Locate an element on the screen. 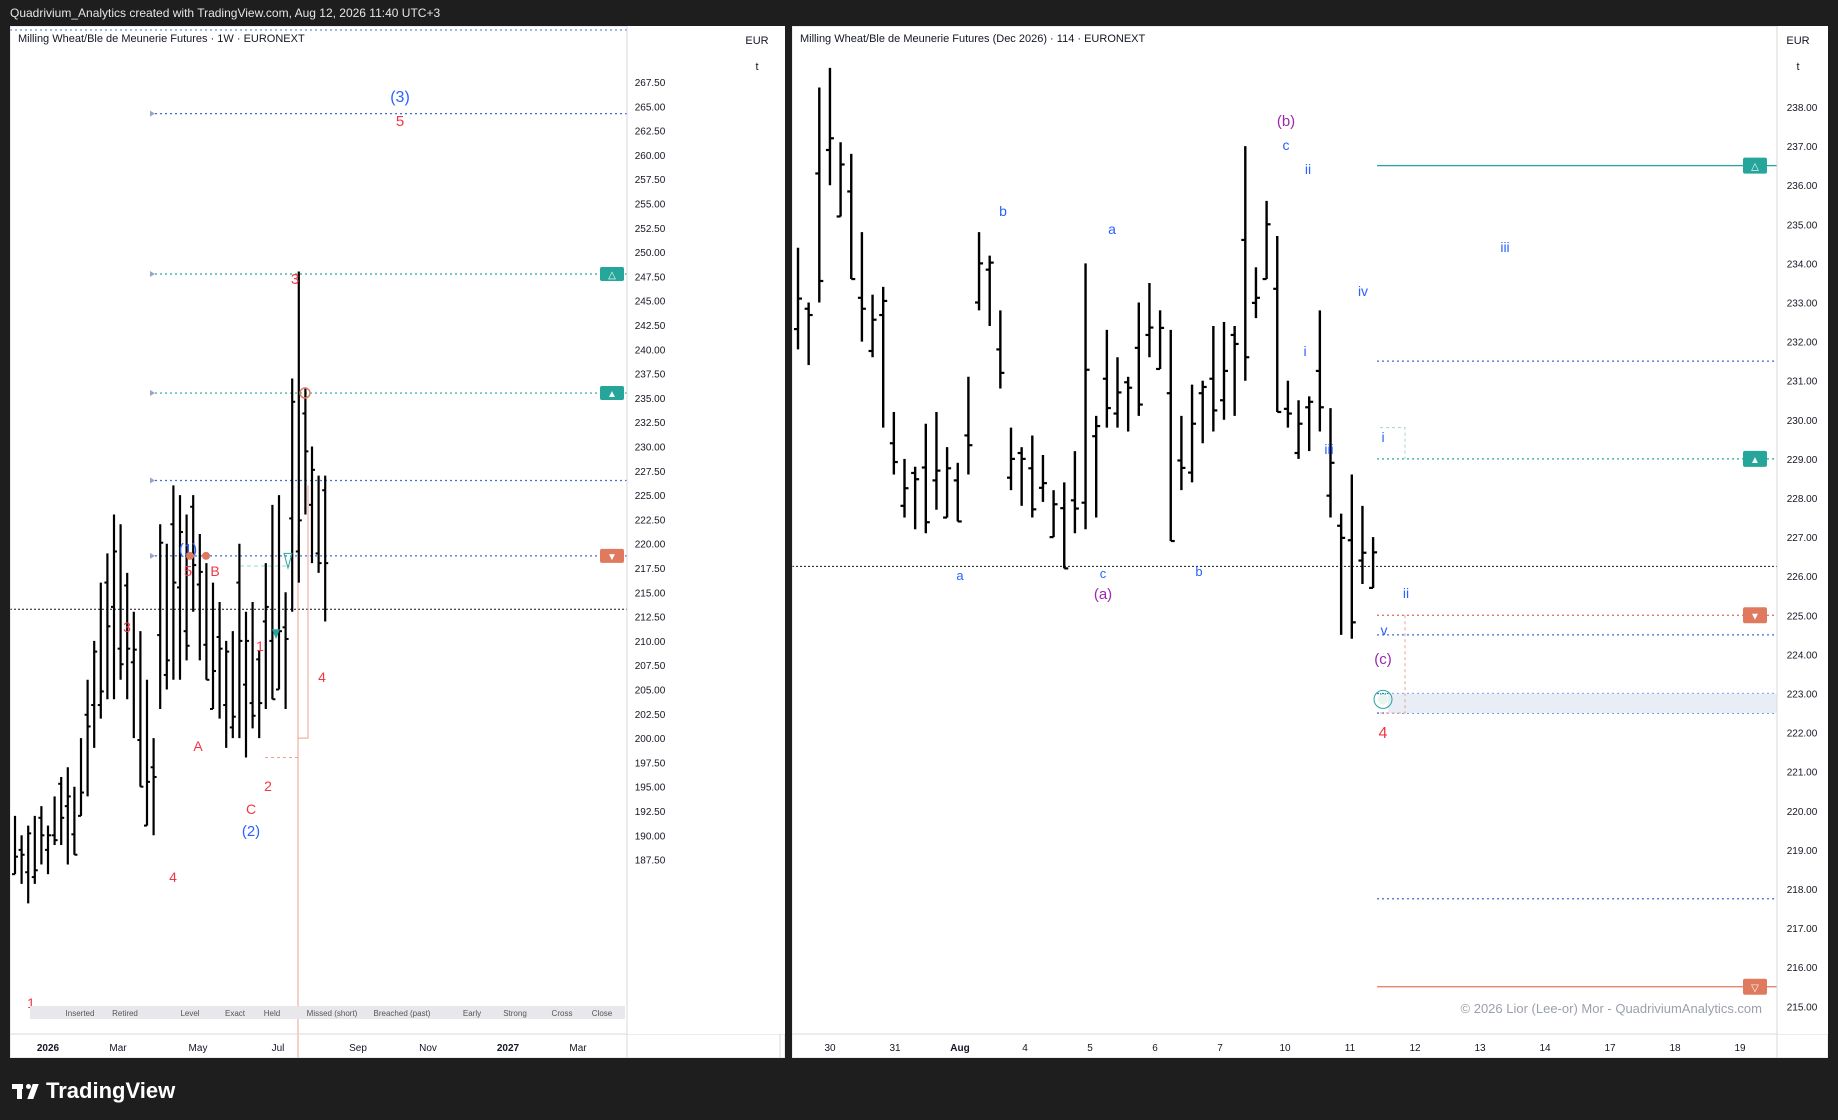 This screenshot has width=1838, height=1120. right-wave-label: iv is located at coordinates (1363, 291).